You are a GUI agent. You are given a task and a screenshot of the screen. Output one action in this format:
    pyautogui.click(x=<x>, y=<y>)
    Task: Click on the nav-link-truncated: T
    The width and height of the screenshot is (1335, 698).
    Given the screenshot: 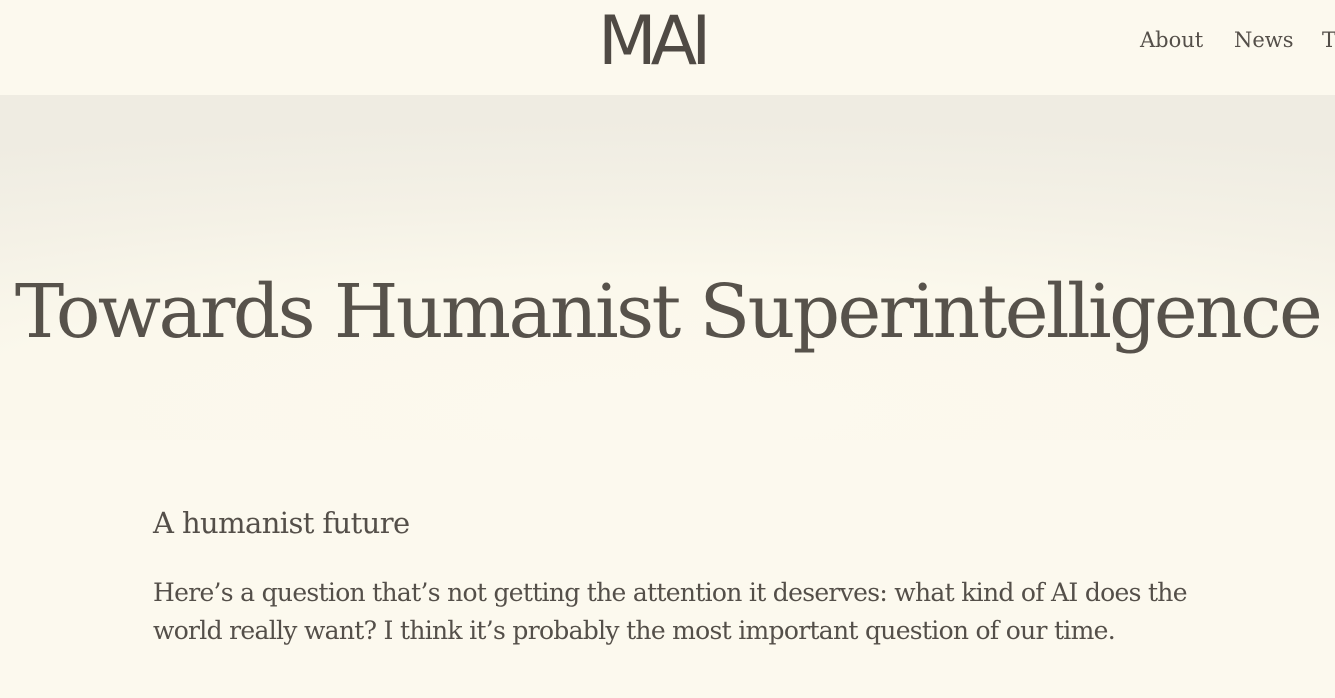 What is the action you would take?
    pyautogui.click(x=1328, y=40)
    